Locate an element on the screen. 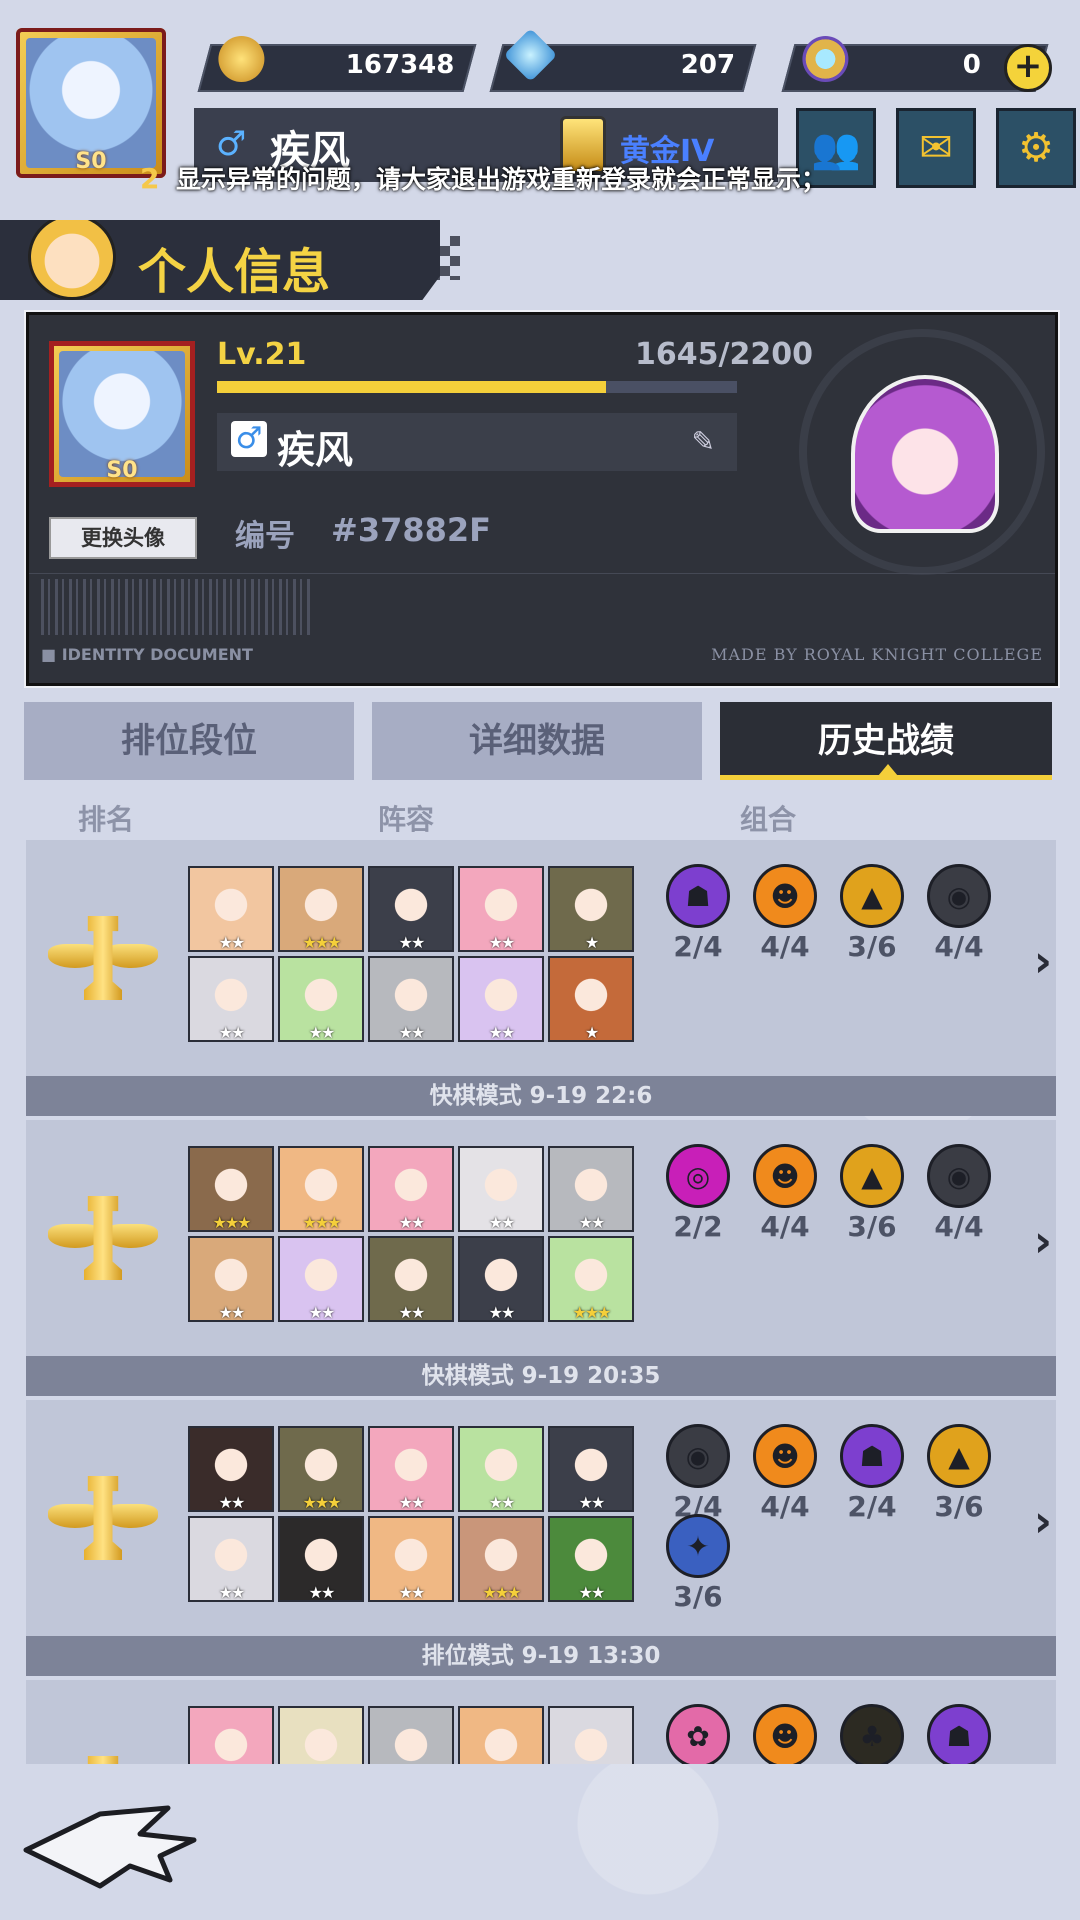  trait-combo: ☻ is located at coordinates (785, 1734).